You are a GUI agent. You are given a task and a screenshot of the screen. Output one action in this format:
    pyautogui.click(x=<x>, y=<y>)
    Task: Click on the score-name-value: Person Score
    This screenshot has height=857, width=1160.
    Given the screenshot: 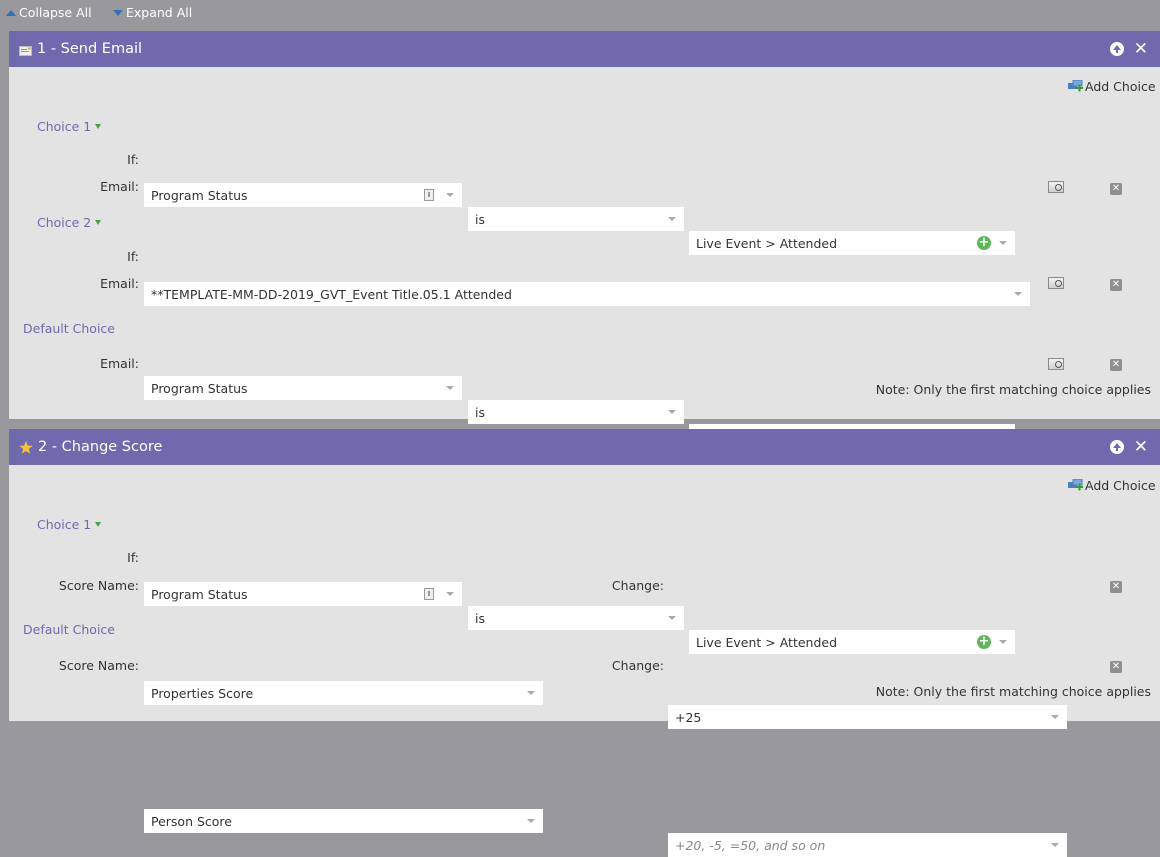 What is the action you would take?
    pyautogui.click(x=191, y=821)
    